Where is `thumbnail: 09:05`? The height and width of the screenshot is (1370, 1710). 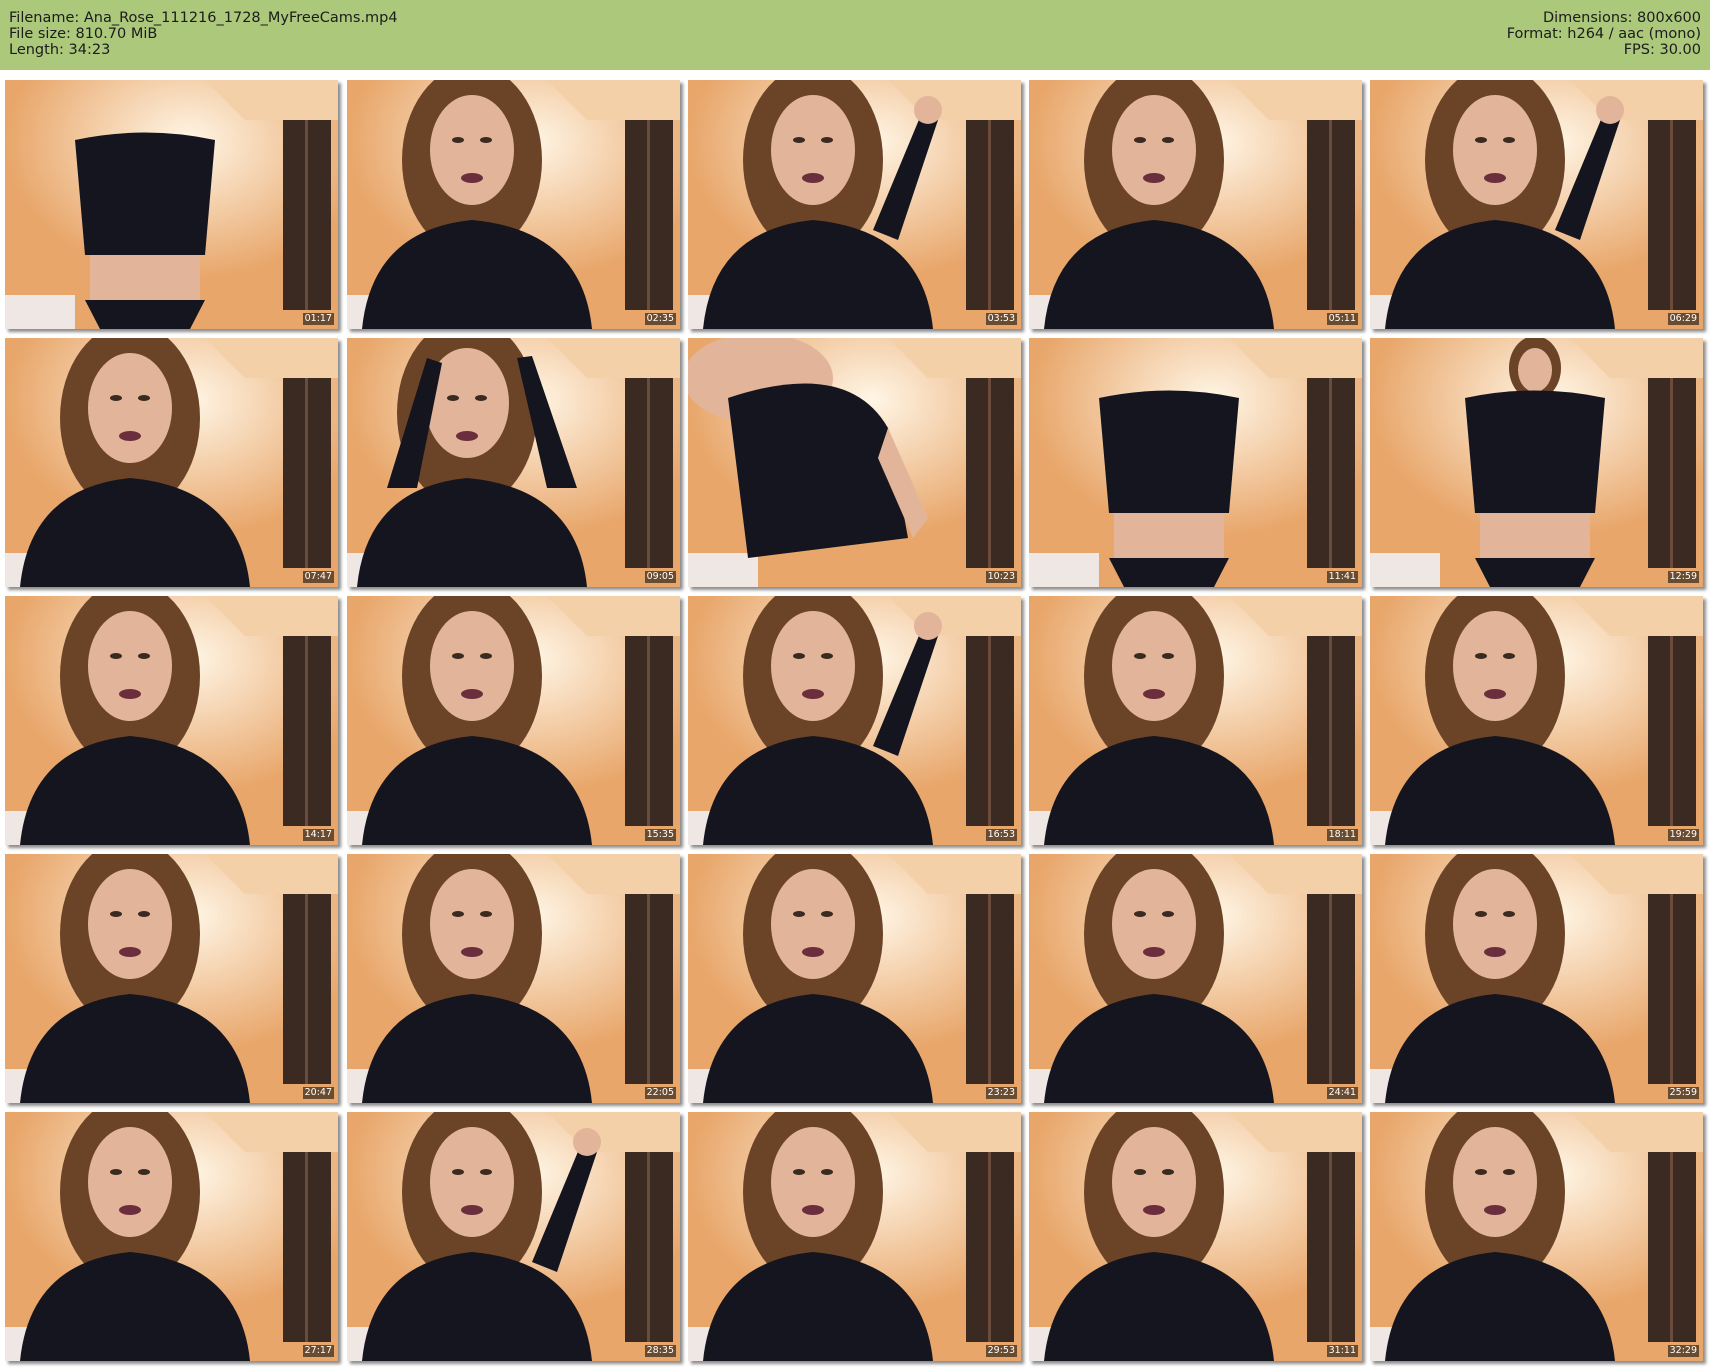 thumbnail: 09:05 is located at coordinates (513, 462).